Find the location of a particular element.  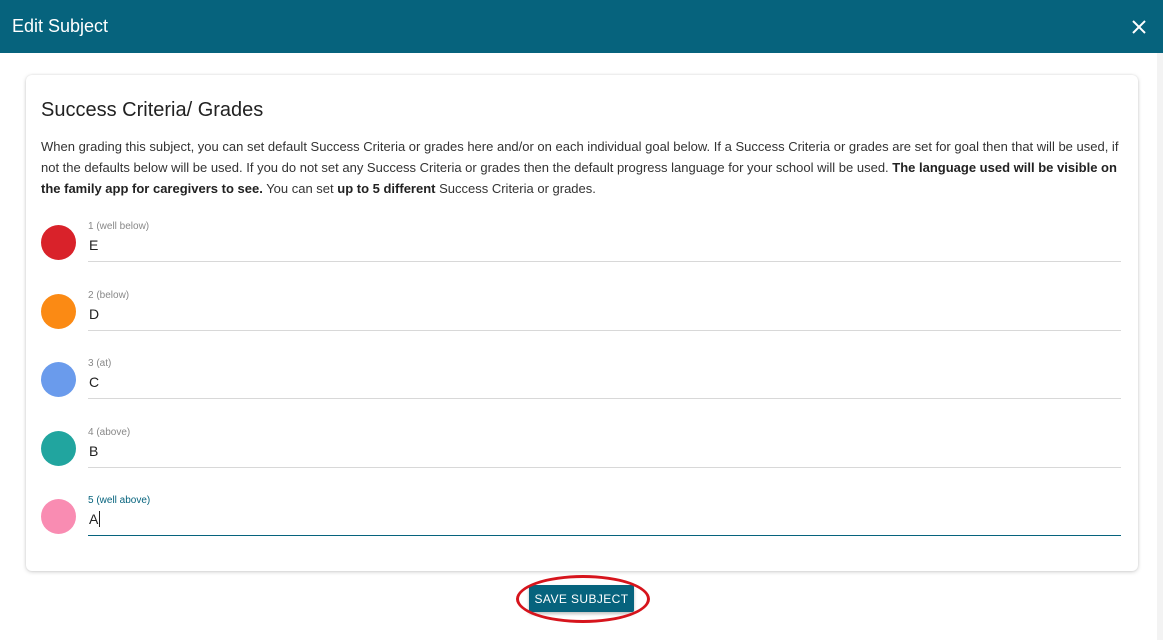

criteria-label: 5 (well above) is located at coordinates (119, 500).